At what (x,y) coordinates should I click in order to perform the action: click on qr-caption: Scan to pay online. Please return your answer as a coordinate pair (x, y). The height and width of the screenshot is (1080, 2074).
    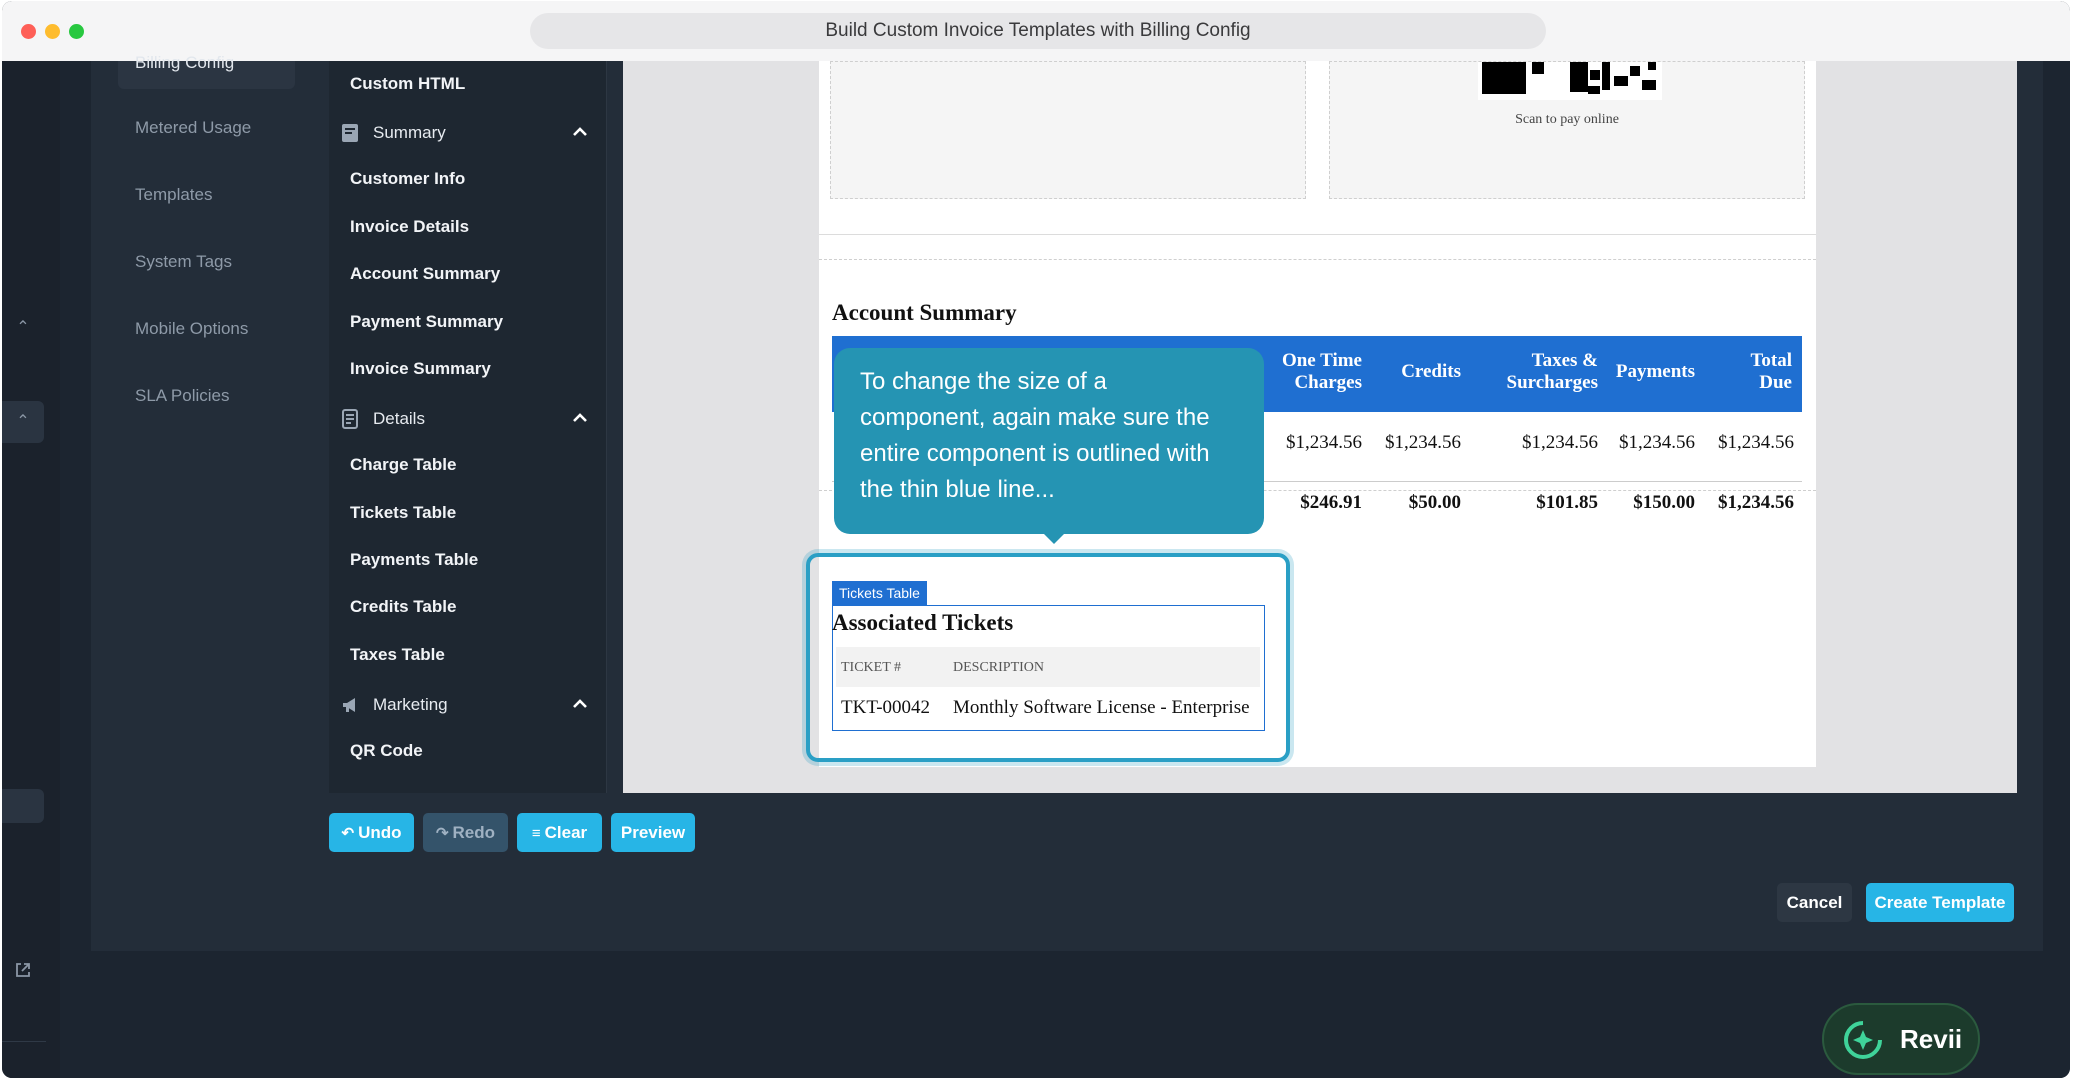
    Looking at the image, I should click on (1567, 119).